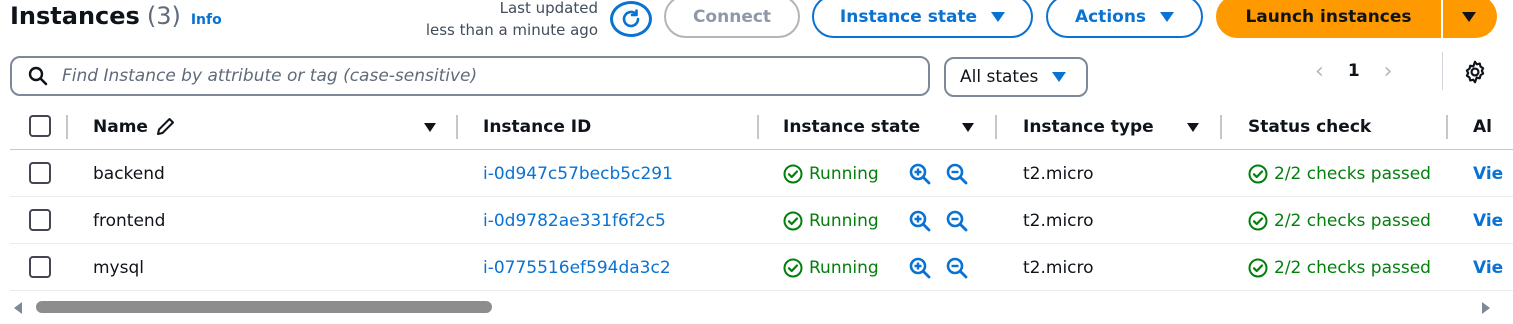 Image resolution: width=1513 pixels, height=324 pixels. Describe the element at coordinates (1475, 72) in the screenshot. I see `gear-icon` at that location.